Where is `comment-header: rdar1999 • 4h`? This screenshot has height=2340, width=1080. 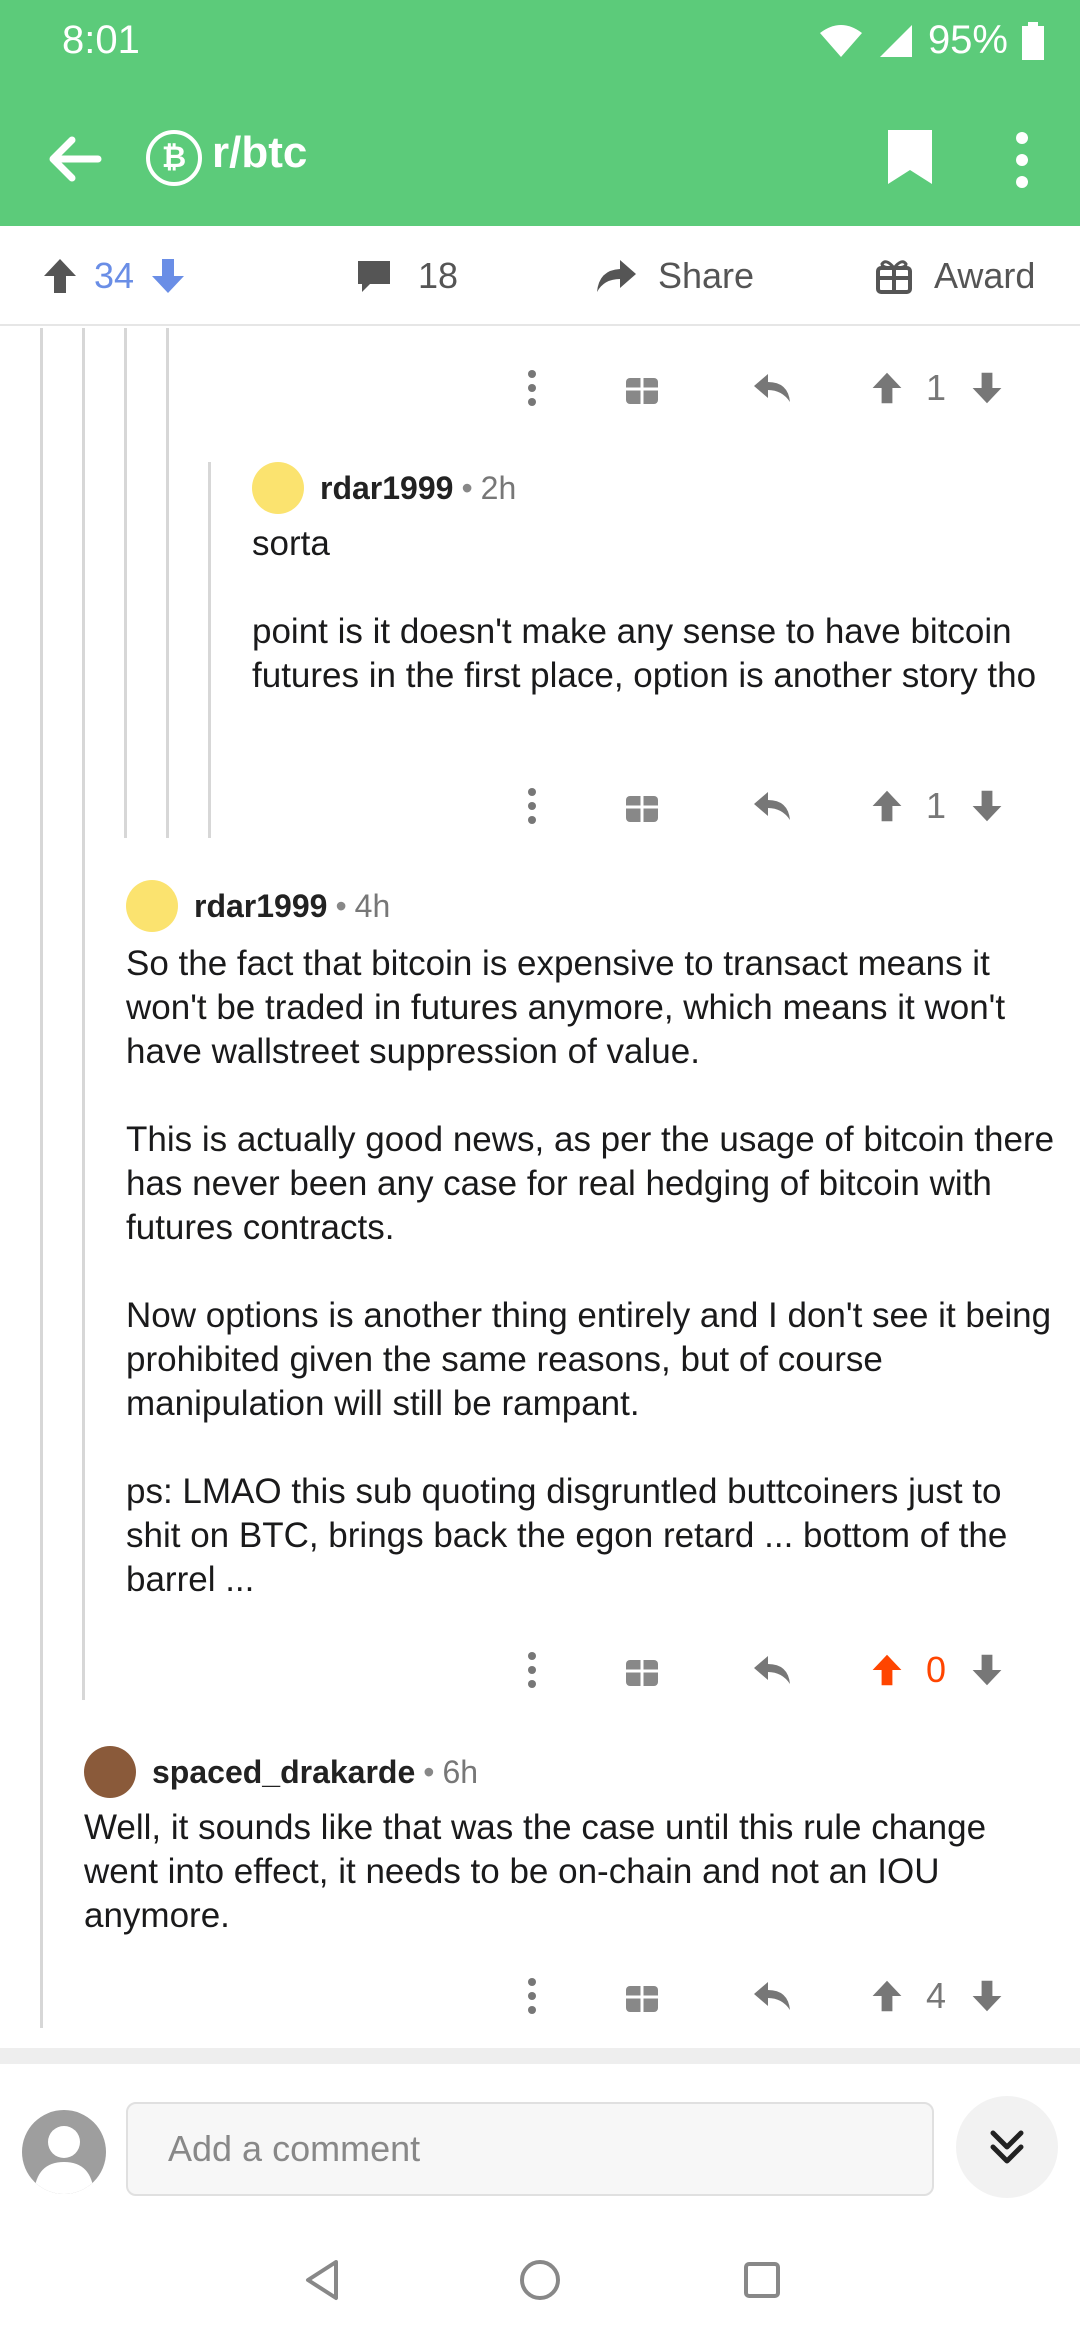 comment-header: rdar1999 • 4h is located at coordinates (258, 906).